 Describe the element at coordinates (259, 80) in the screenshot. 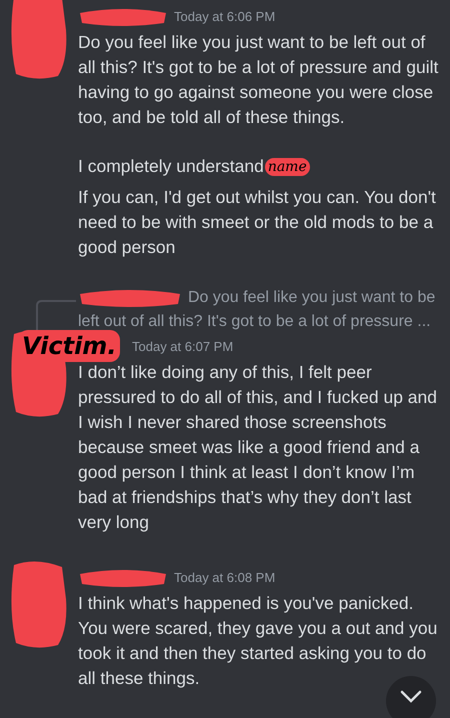

I see `message-text: Do you feel like you just want to be left out of all this? It's got to be a lot of pressure and guilt having to go against someone you were close too, and be told all of these things.` at that location.